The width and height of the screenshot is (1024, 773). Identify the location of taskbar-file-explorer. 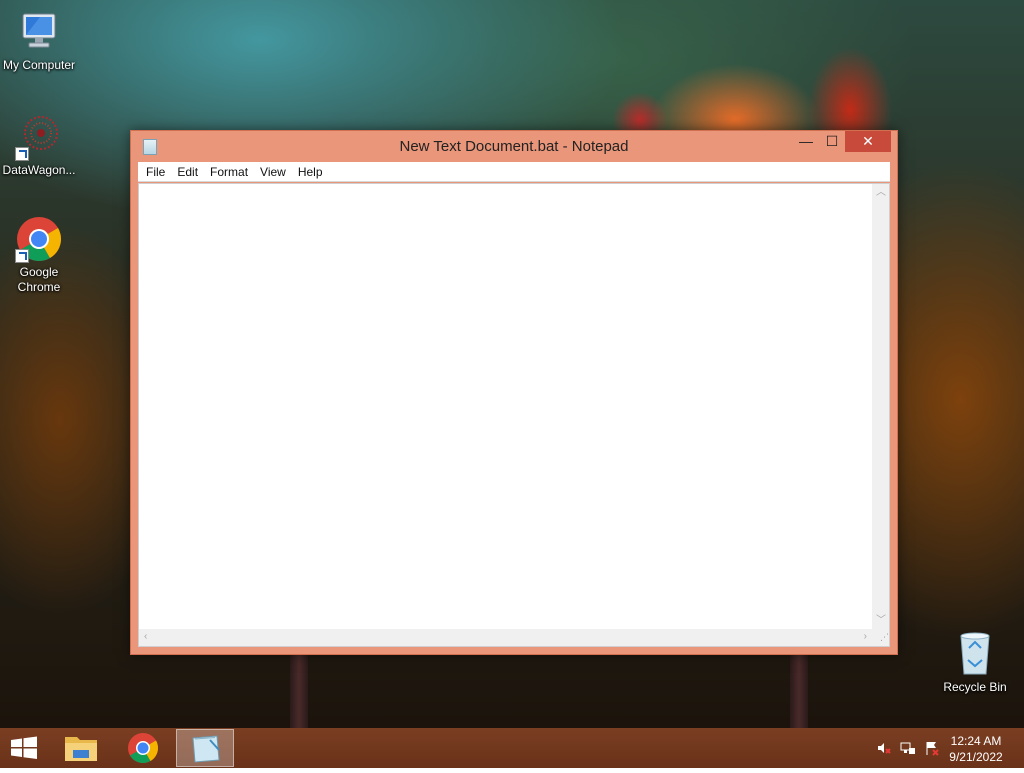
(81, 748).